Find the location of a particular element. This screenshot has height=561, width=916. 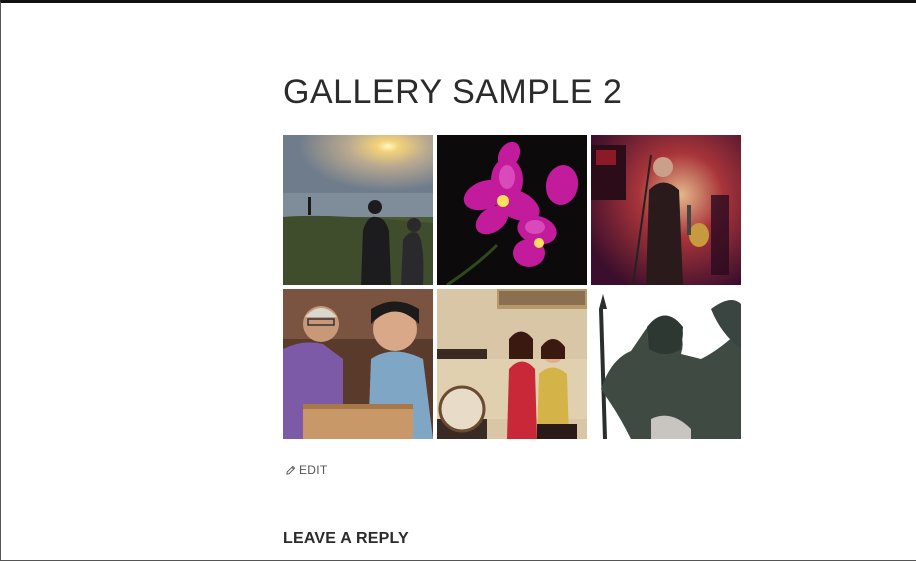

purple-orchid-photo is located at coordinates (512, 210).